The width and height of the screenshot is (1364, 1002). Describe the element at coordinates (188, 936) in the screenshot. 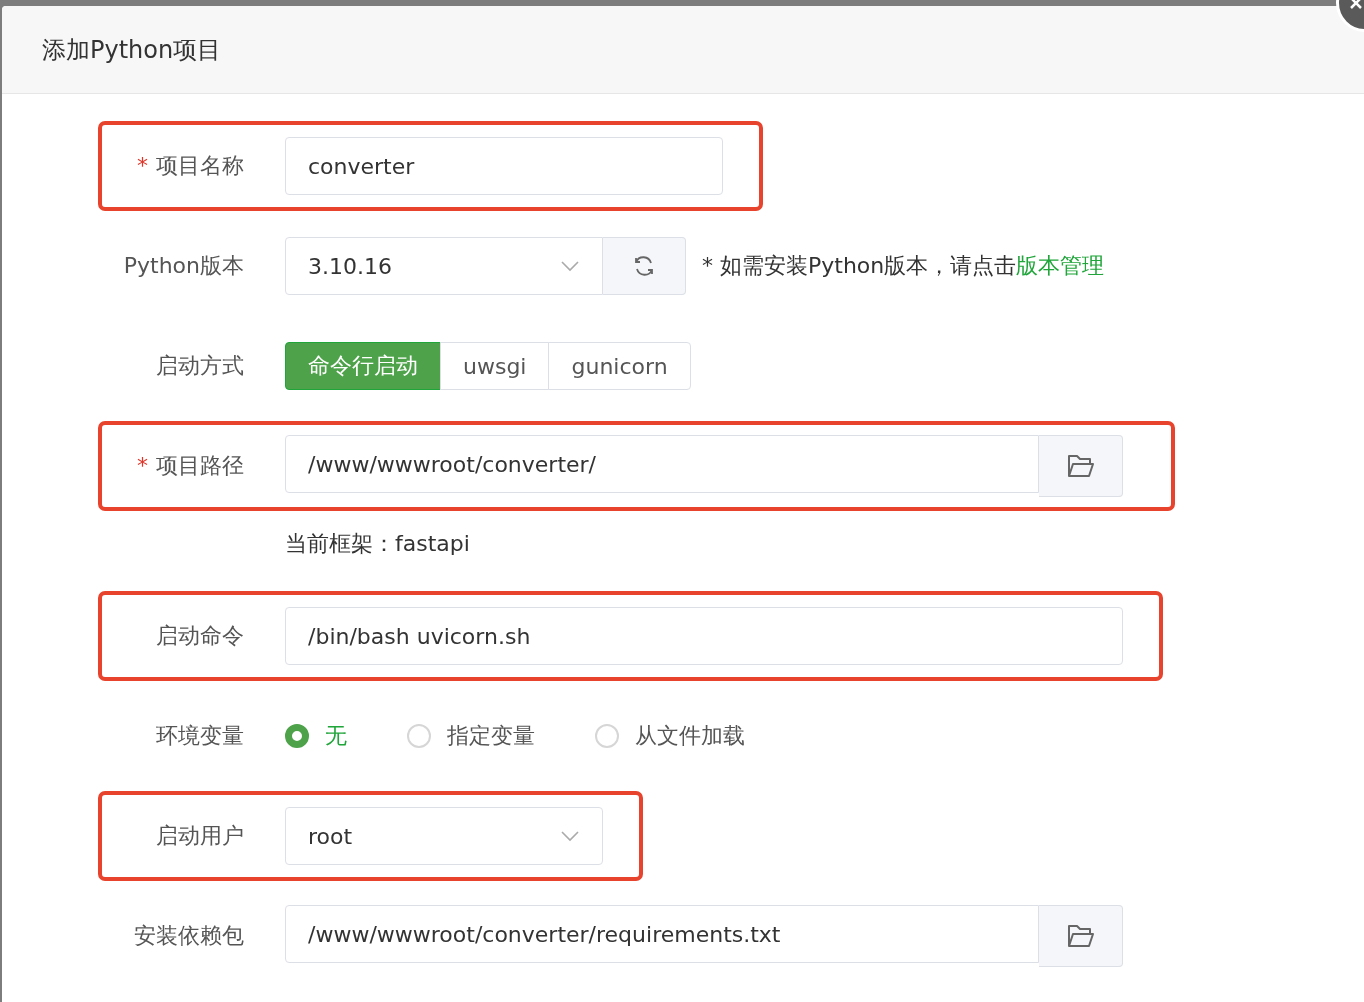

I see `field-label: 安装依赖包` at that location.